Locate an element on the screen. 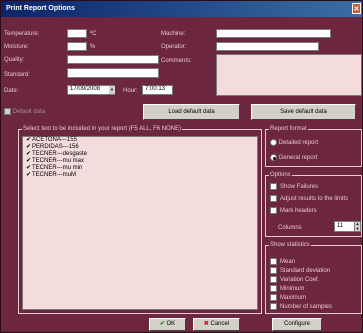  show-failures-checkbox: Show Failures is located at coordinates (294, 187).